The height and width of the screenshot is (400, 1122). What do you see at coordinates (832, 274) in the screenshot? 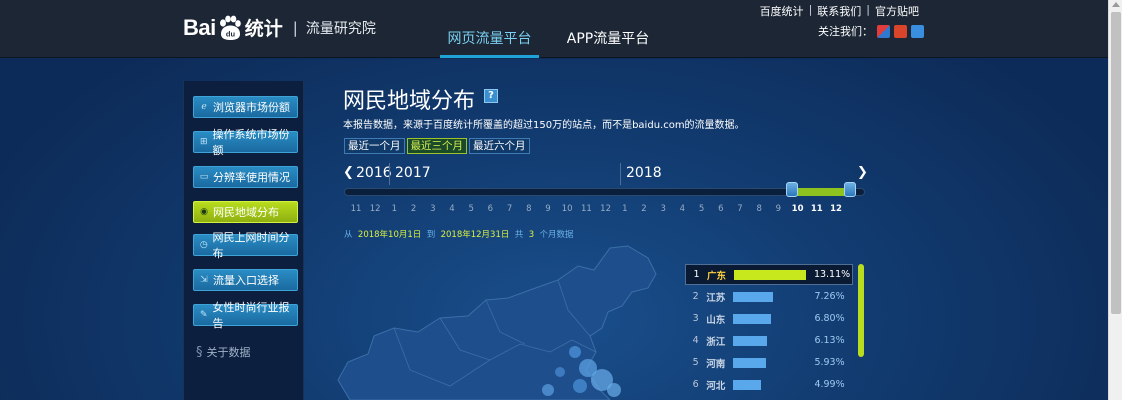
I see `ranking-percentage: 13.11%` at bounding box center [832, 274].